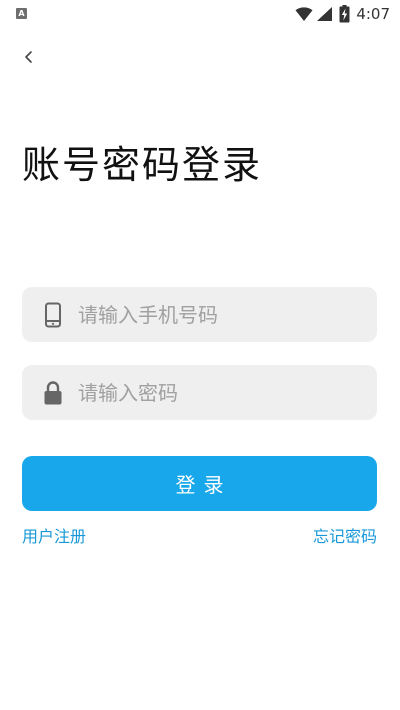  I want to click on status-indicators: 4:07, so click(342, 14).